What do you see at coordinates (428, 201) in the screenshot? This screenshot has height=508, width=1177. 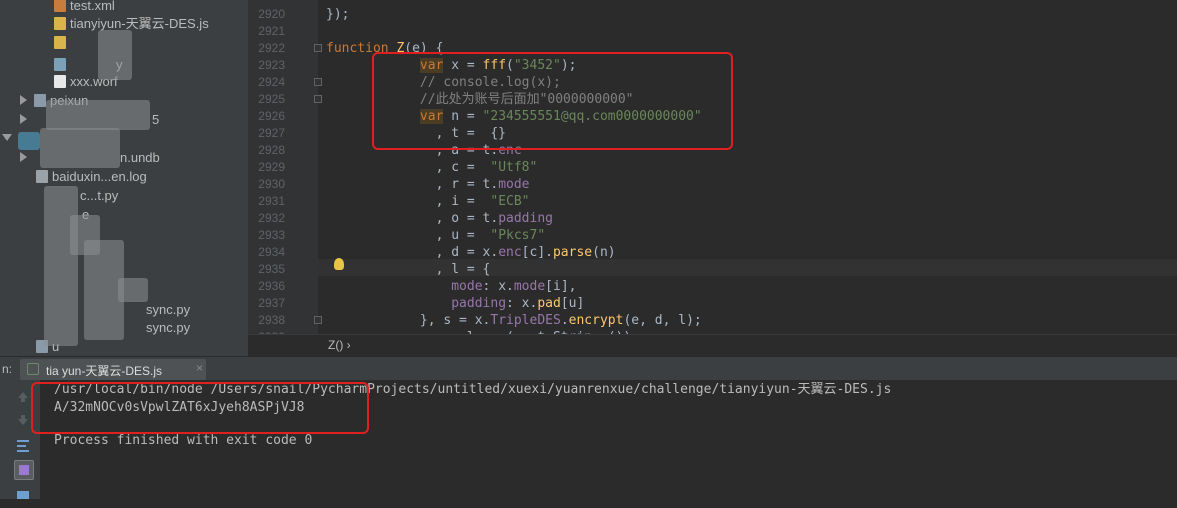 I see `code-line: , i = "ECB"` at bounding box center [428, 201].